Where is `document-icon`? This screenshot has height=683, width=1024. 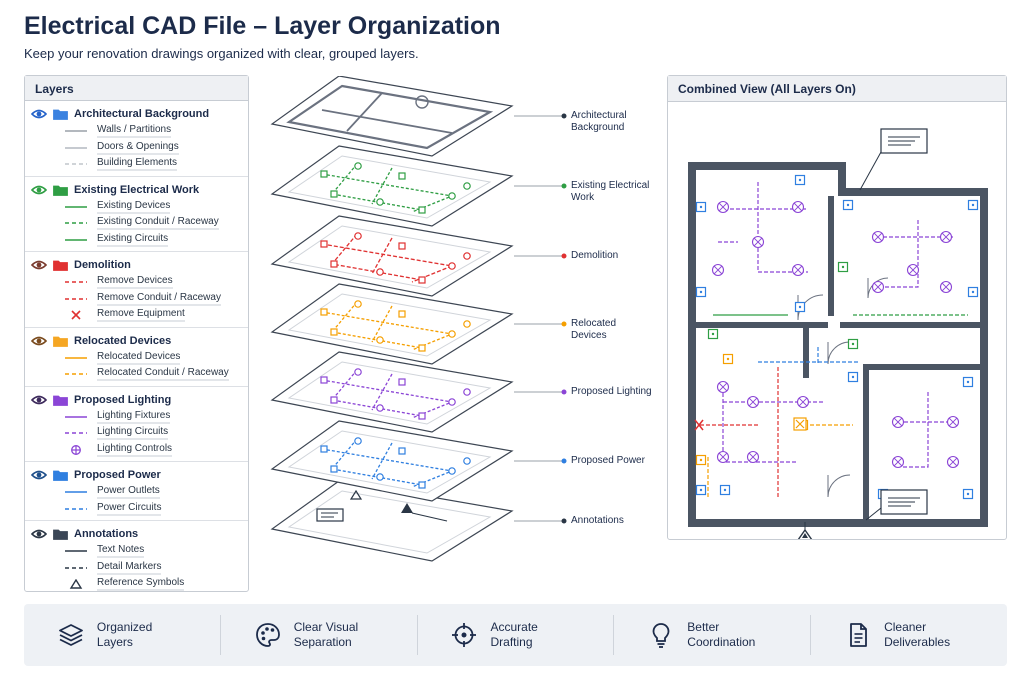
document-icon is located at coordinates (858, 635).